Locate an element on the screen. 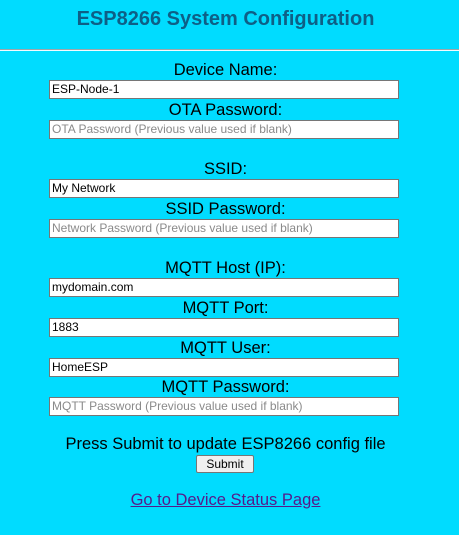 This screenshot has width=459, height=535. header-divider is located at coordinates (229, 50).